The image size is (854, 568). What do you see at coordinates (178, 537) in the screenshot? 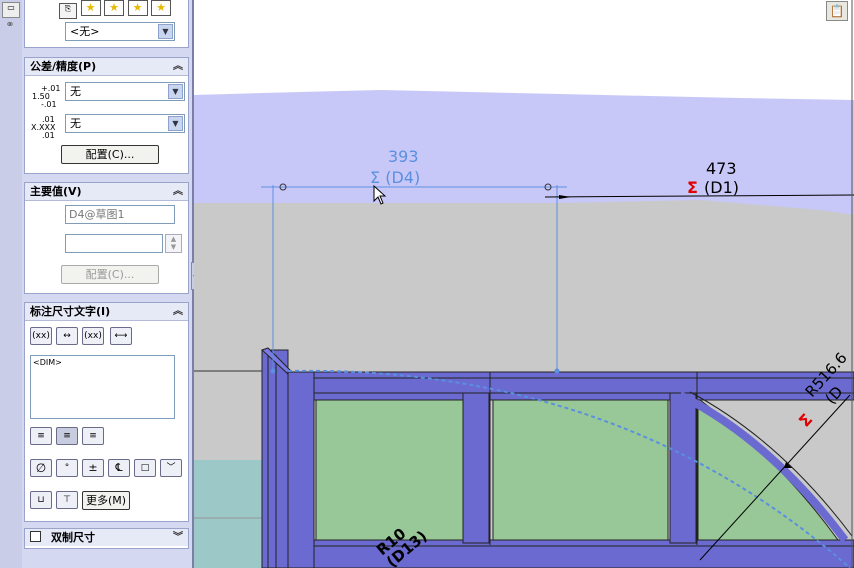
I see `expand-icon: ︾` at bounding box center [178, 537].